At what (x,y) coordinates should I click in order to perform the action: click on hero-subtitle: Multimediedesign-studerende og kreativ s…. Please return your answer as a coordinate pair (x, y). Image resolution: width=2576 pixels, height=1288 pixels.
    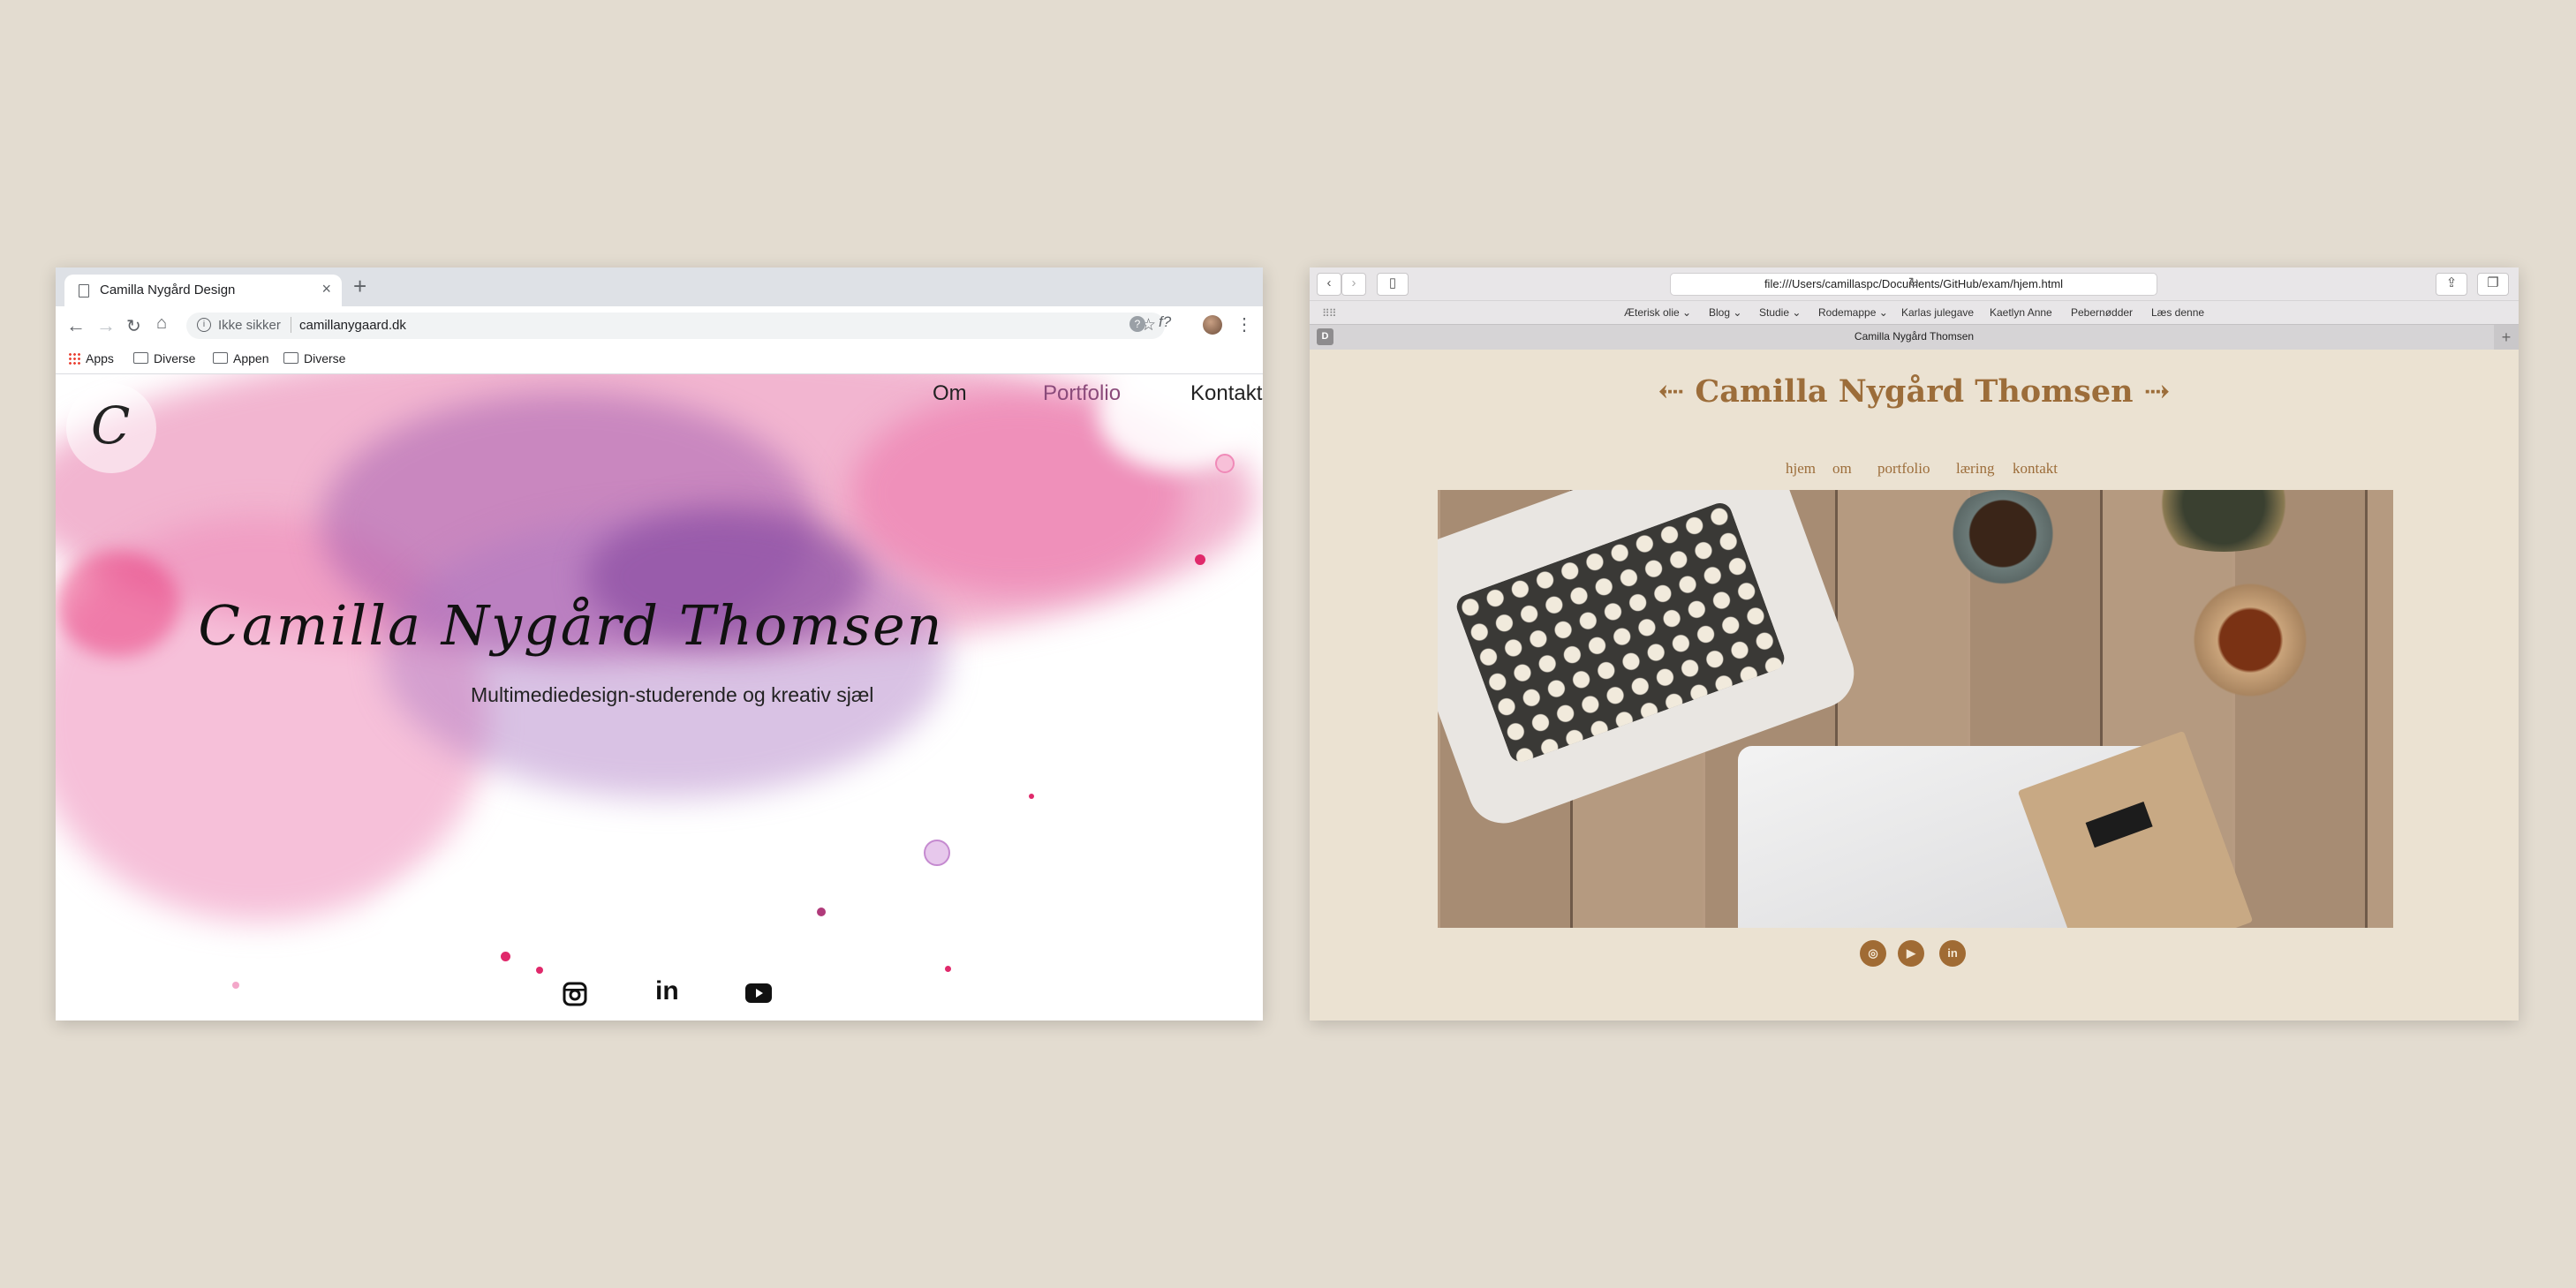
    Looking at the image, I should click on (672, 695).